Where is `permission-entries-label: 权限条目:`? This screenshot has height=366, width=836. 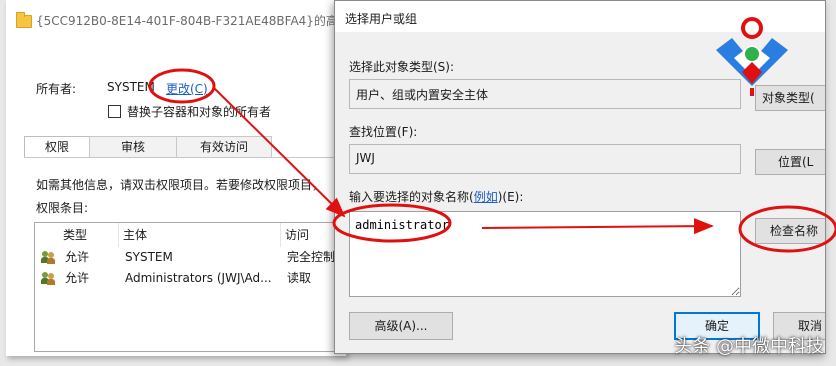
permission-entries-label: 权限条目: is located at coordinates (62, 208).